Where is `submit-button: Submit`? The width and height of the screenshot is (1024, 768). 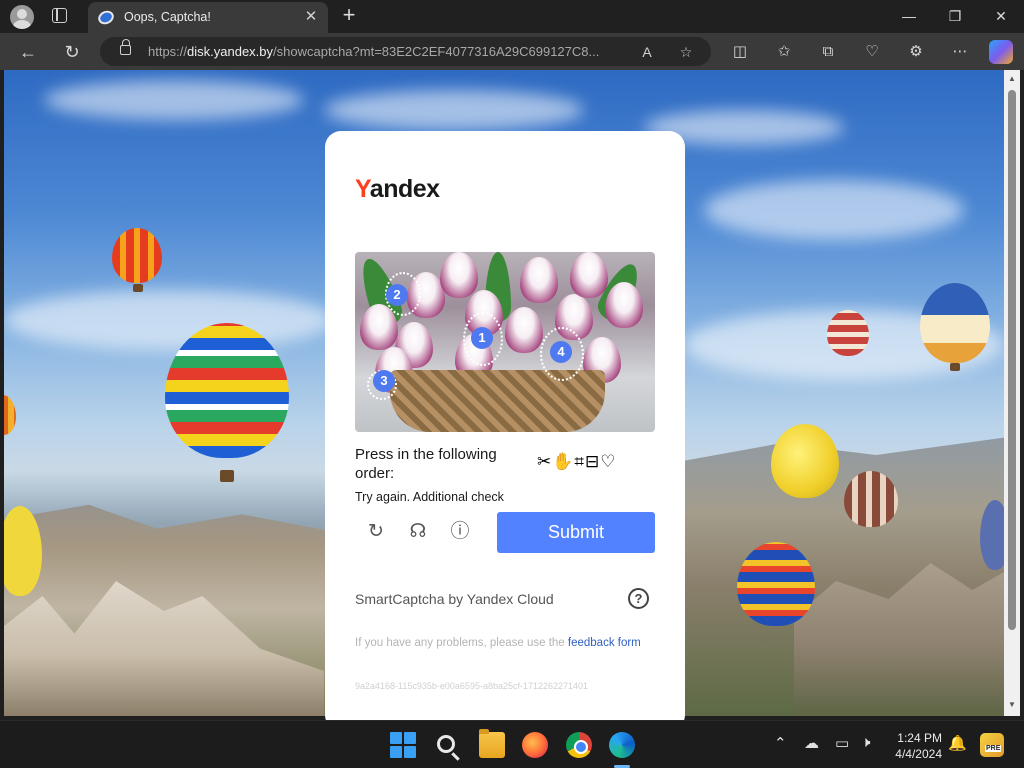 submit-button: Submit is located at coordinates (576, 532).